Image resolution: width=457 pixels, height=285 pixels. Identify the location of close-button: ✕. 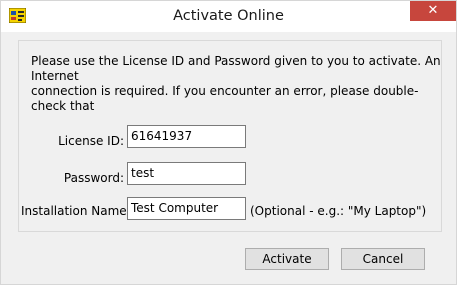
(433, 11).